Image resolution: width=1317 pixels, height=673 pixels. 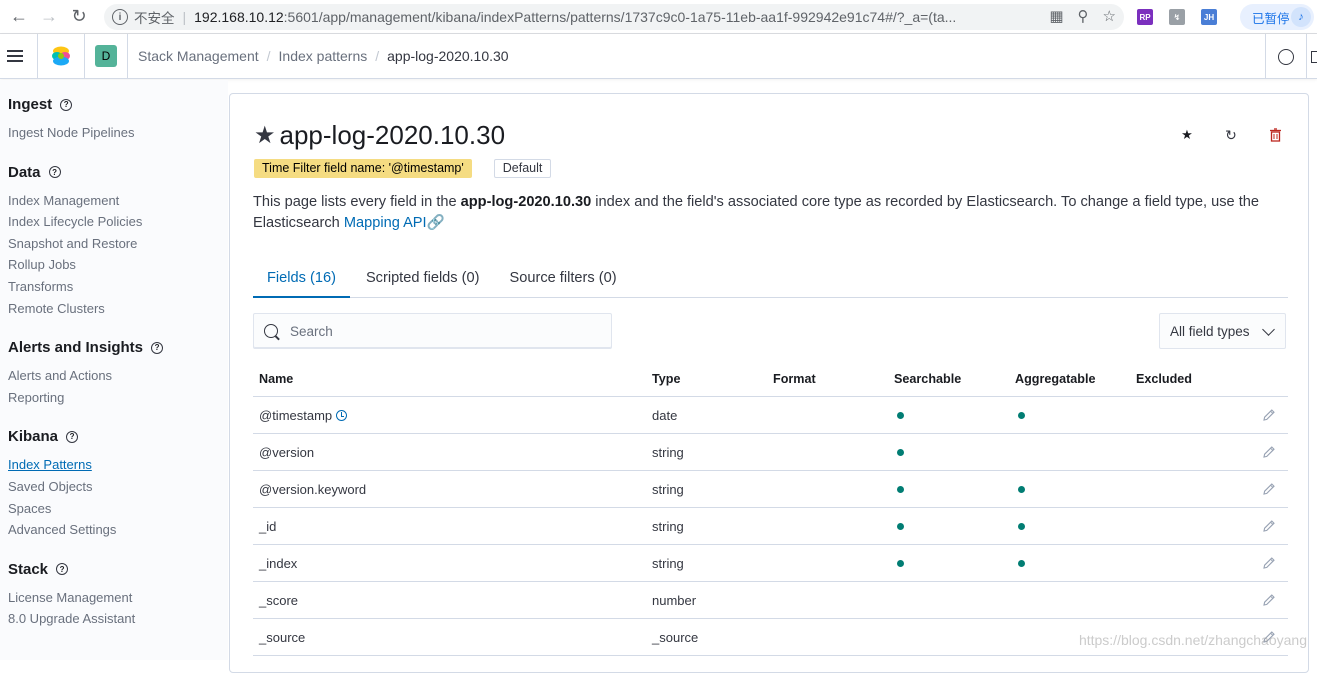 What do you see at coordinates (1056, 16) in the screenshot?
I see `translate-icon: ▦` at bounding box center [1056, 16].